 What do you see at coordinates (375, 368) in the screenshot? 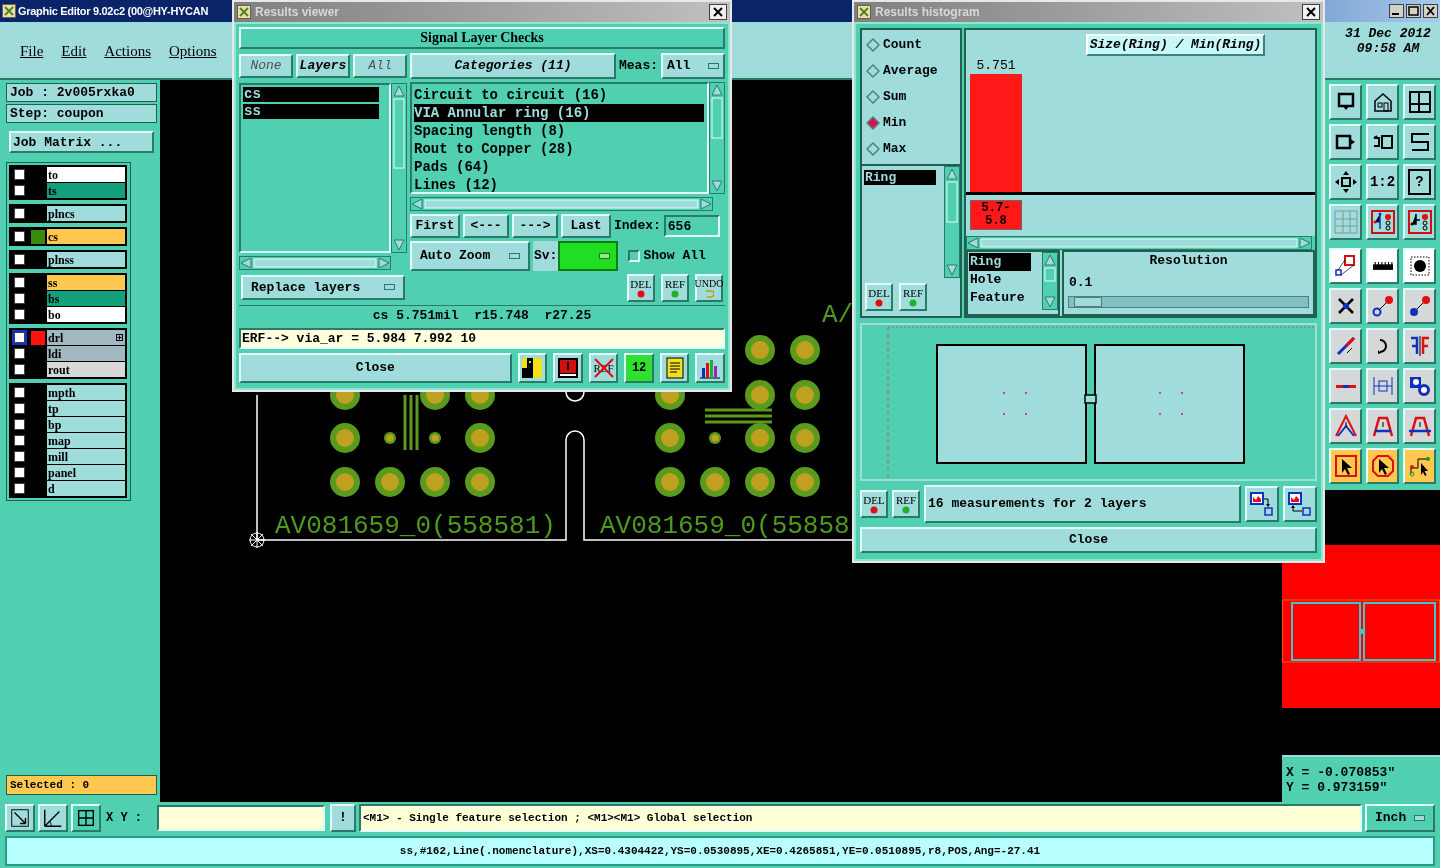
I see `close-button: Close` at bounding box center [375, 368].